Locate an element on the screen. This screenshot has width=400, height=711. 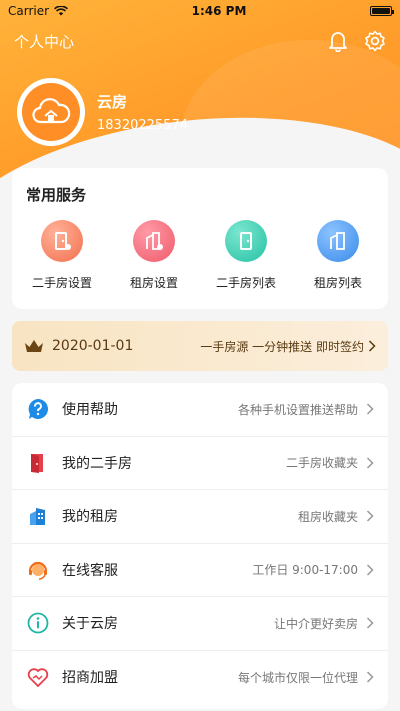
profile-section: 云房 18320225574 is located at coordinates (102, 112).